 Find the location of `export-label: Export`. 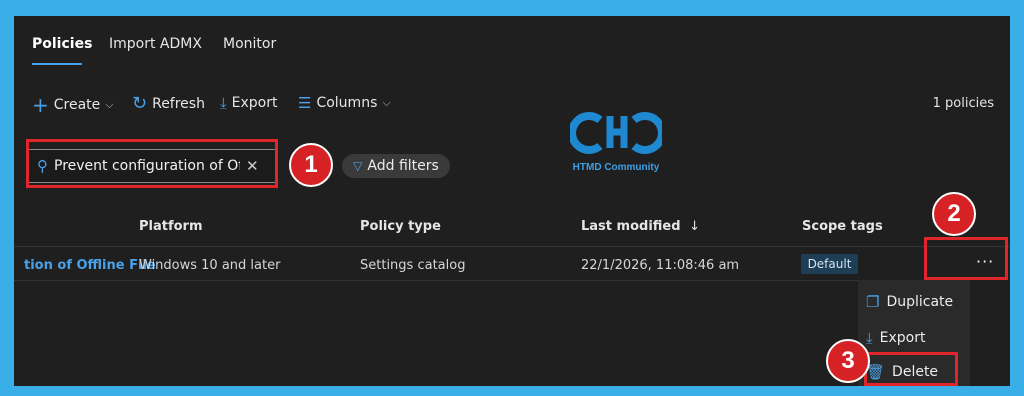

export-label: Export is located at coordinates (254, 103).